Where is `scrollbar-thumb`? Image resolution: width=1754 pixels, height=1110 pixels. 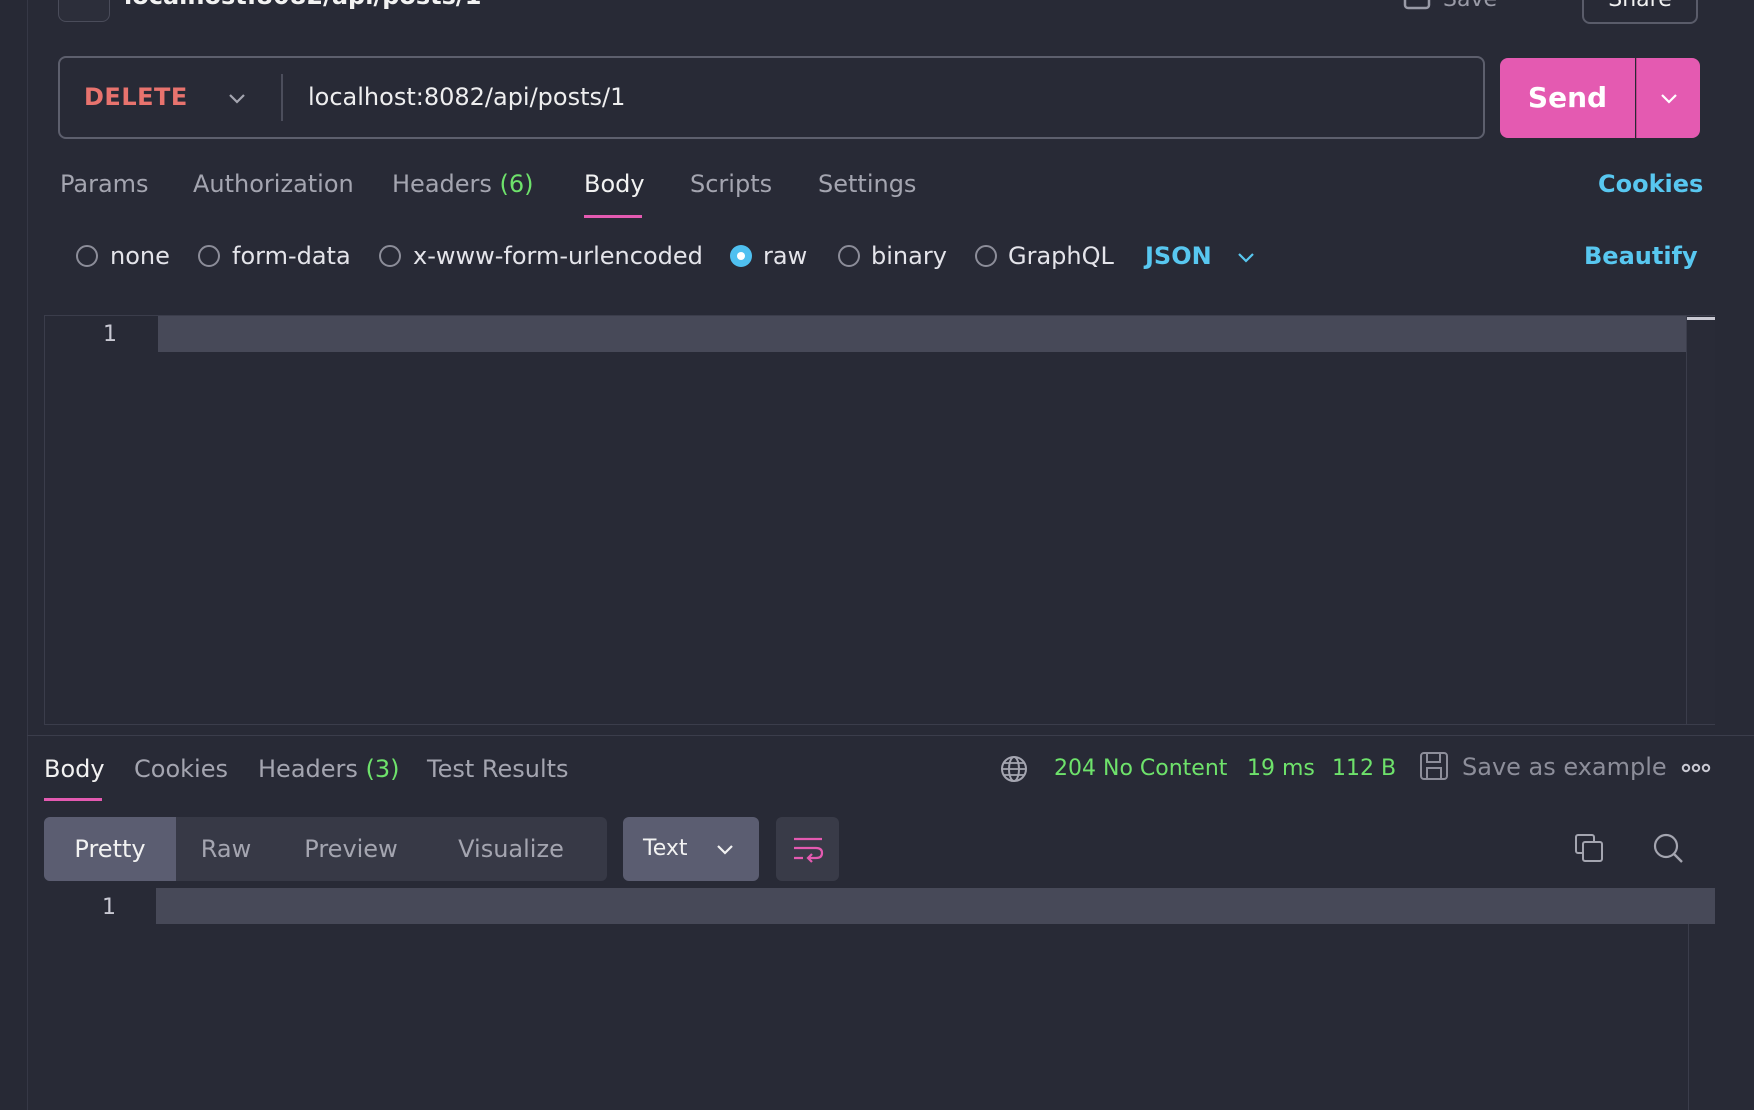
scrollbar-thumb is located at coordinates (1701, 318).